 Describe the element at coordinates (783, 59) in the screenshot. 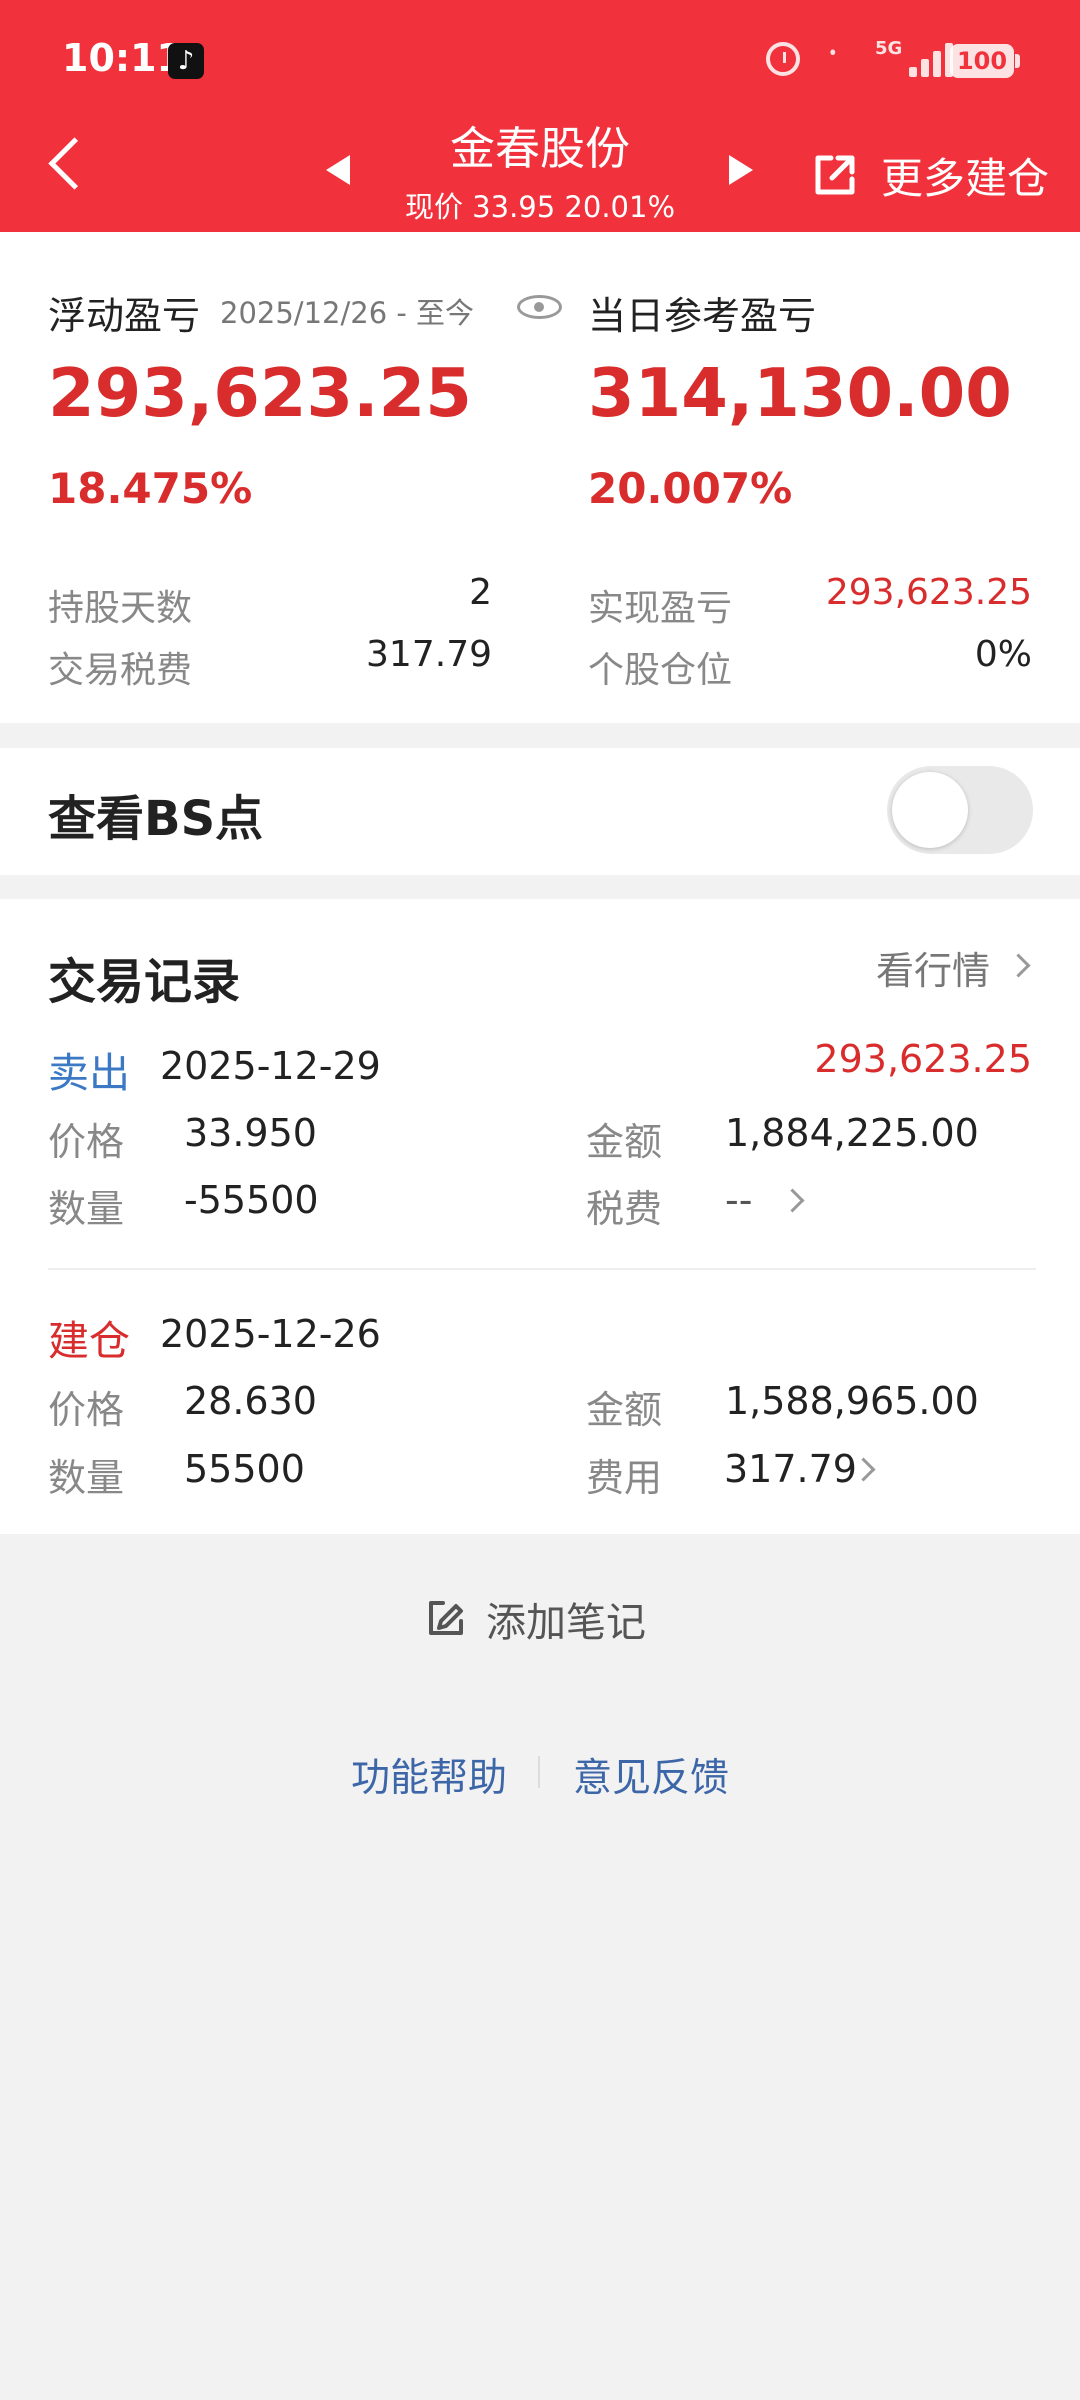

I see `alarm-icon` at that location.